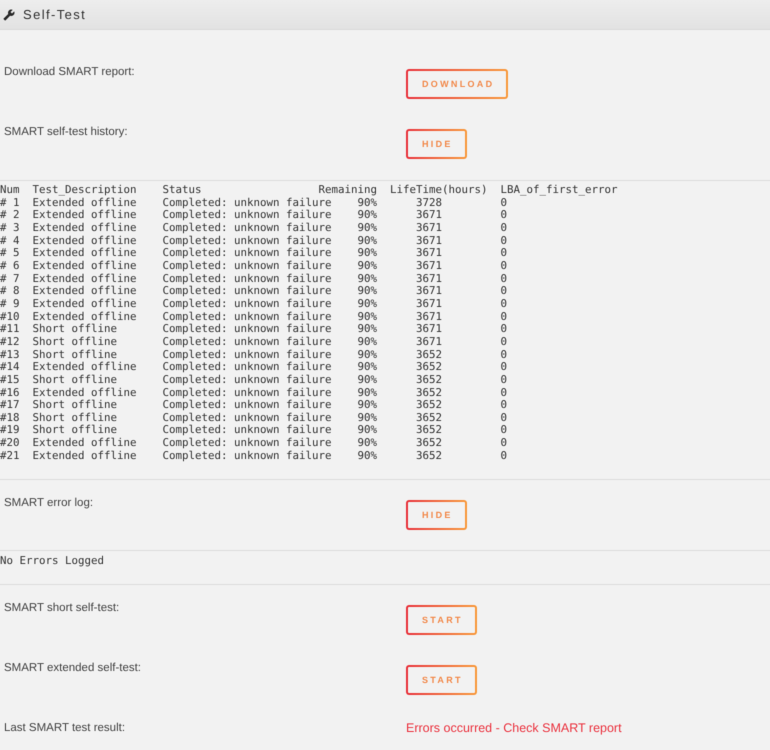 This screenshot has width=770, height=750. I want to click on table-cell: # 1, so click(10, 203).